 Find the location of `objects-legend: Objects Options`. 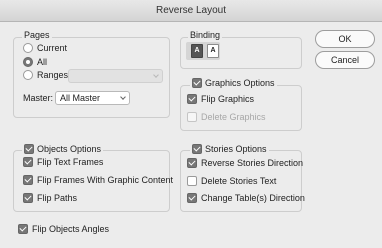

objects-legend: Objects Options is located at coordinates (63, 149).